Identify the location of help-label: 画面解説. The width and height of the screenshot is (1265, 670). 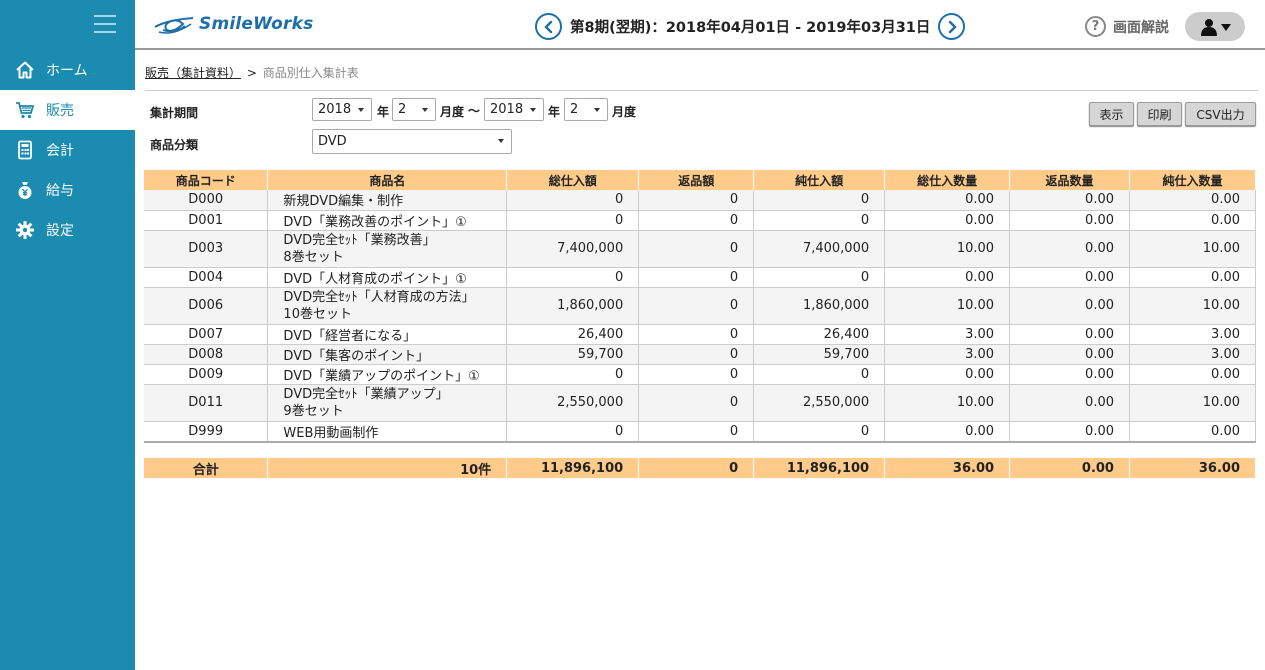
(1141, 27).